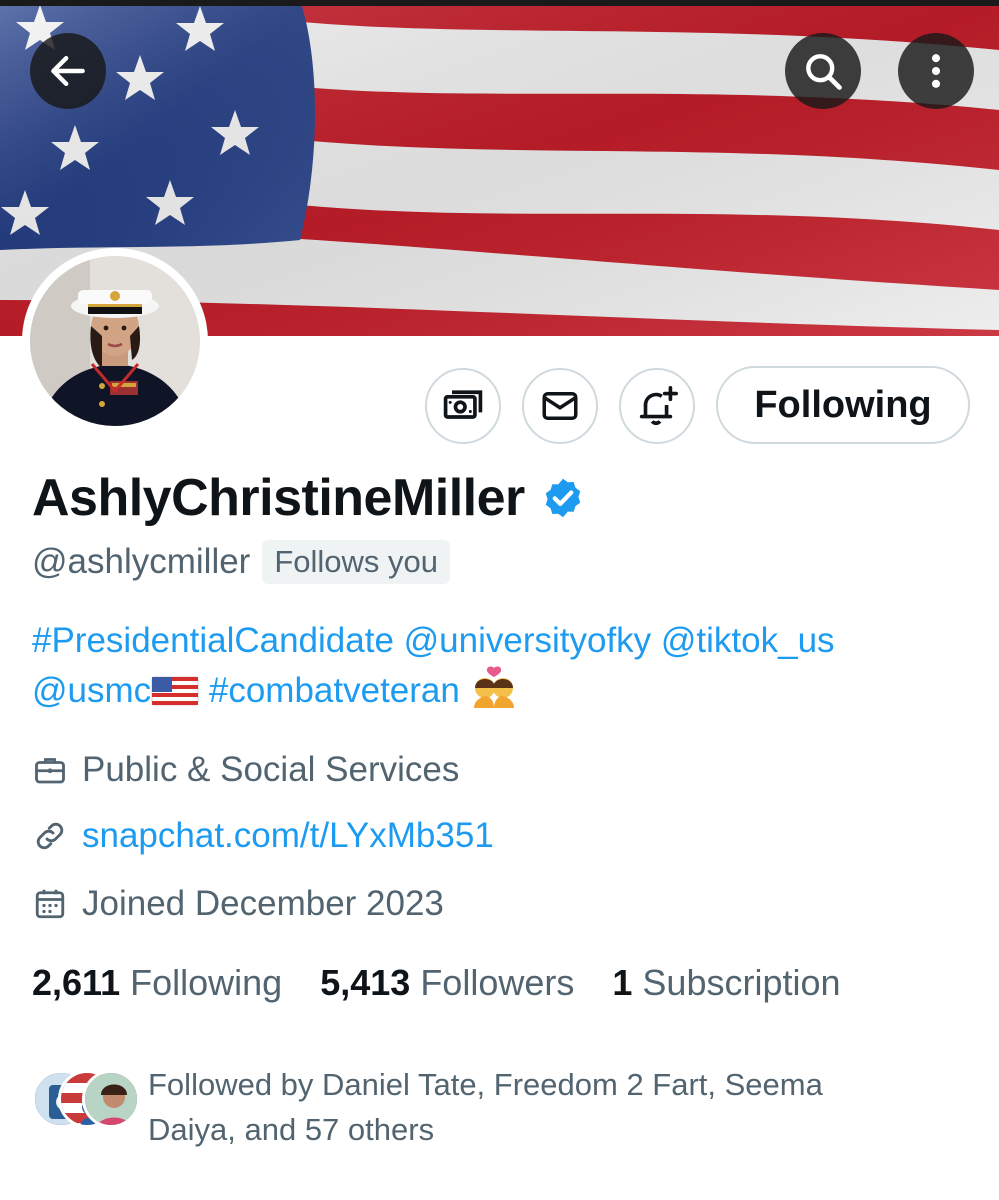 The image size is (999, 1200). I want to click on money-icon, so click(463, 404).